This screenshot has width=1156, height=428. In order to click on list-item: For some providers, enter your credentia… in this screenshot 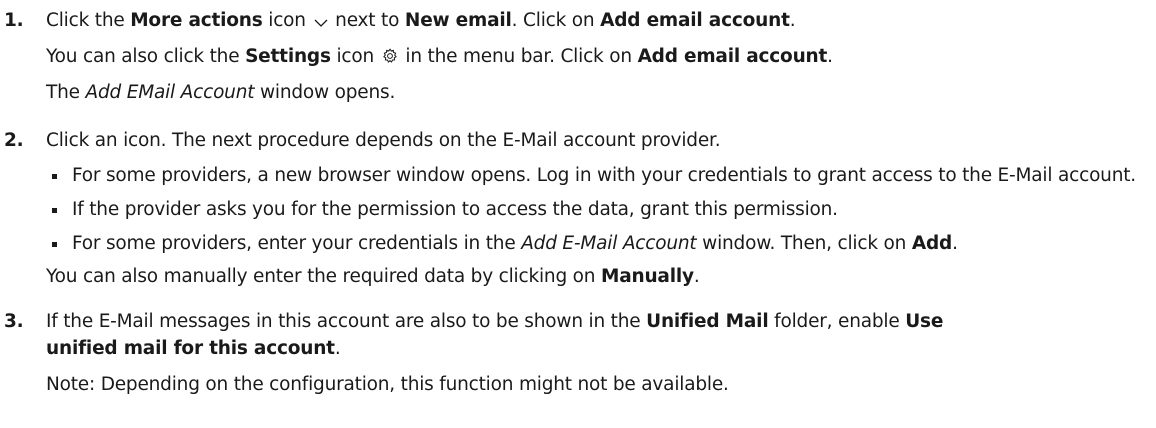, I will do `click(596, 243)`.